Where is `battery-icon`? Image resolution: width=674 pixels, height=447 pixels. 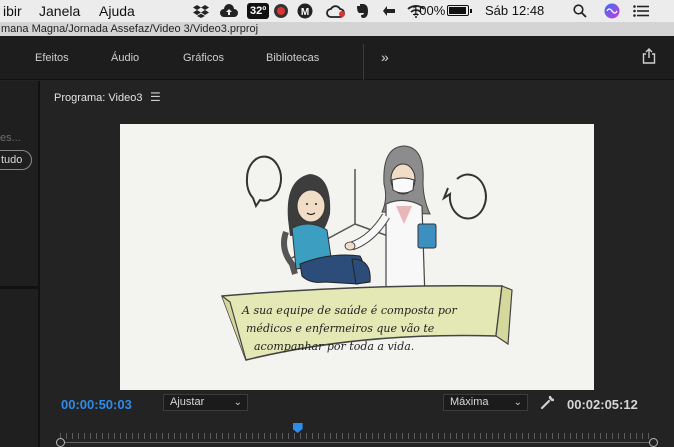
battery-icon is located at coordinates (459, 10).